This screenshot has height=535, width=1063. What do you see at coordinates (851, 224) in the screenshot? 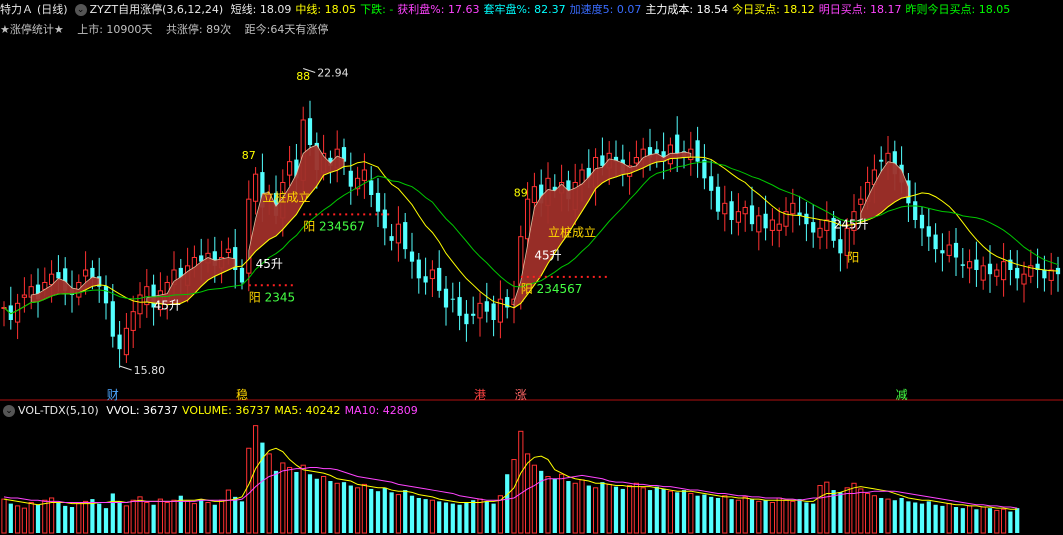
I see `signal-annotation: 245升` at bounding box center [851, 224].